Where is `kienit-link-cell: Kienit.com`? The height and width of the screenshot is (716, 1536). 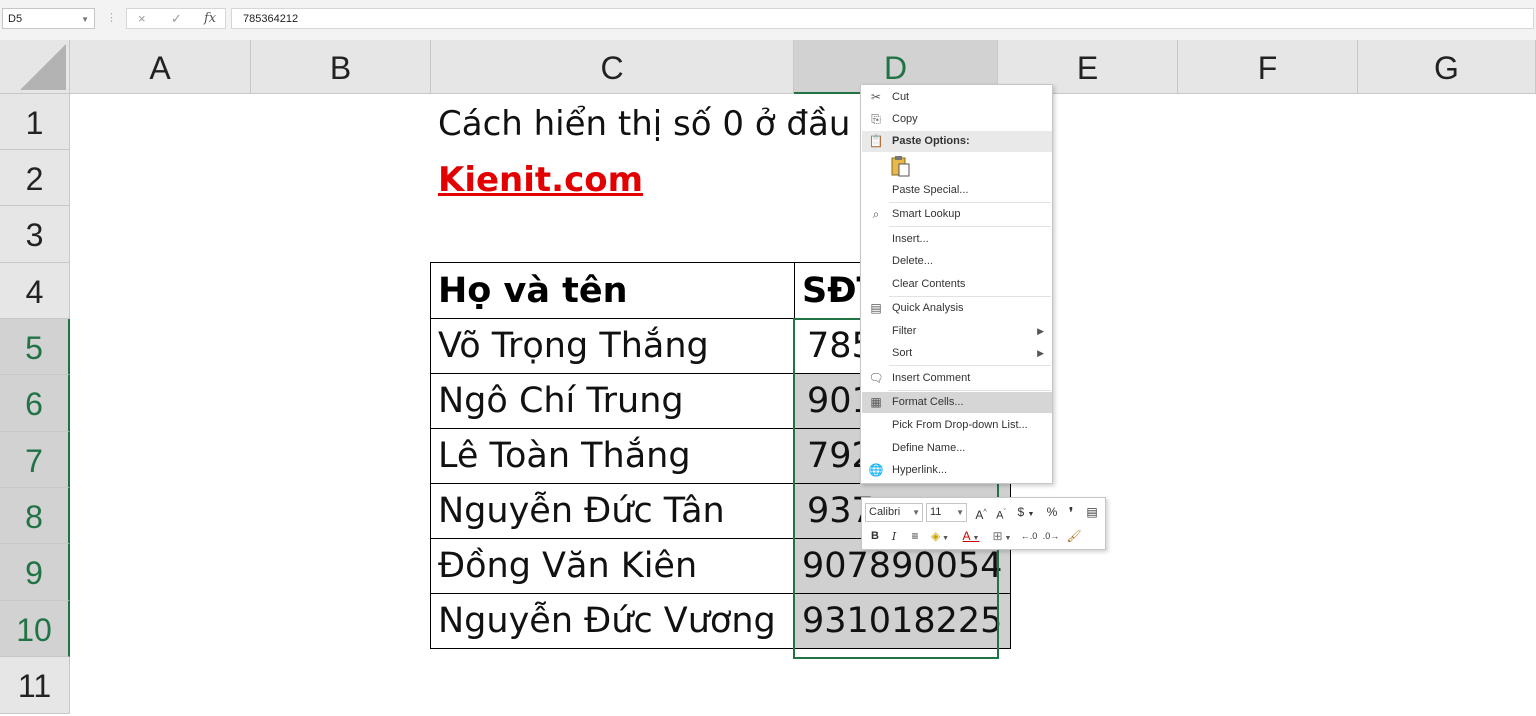
kienit-link-cell: Kienit.com is located at coordinates (540, 180).